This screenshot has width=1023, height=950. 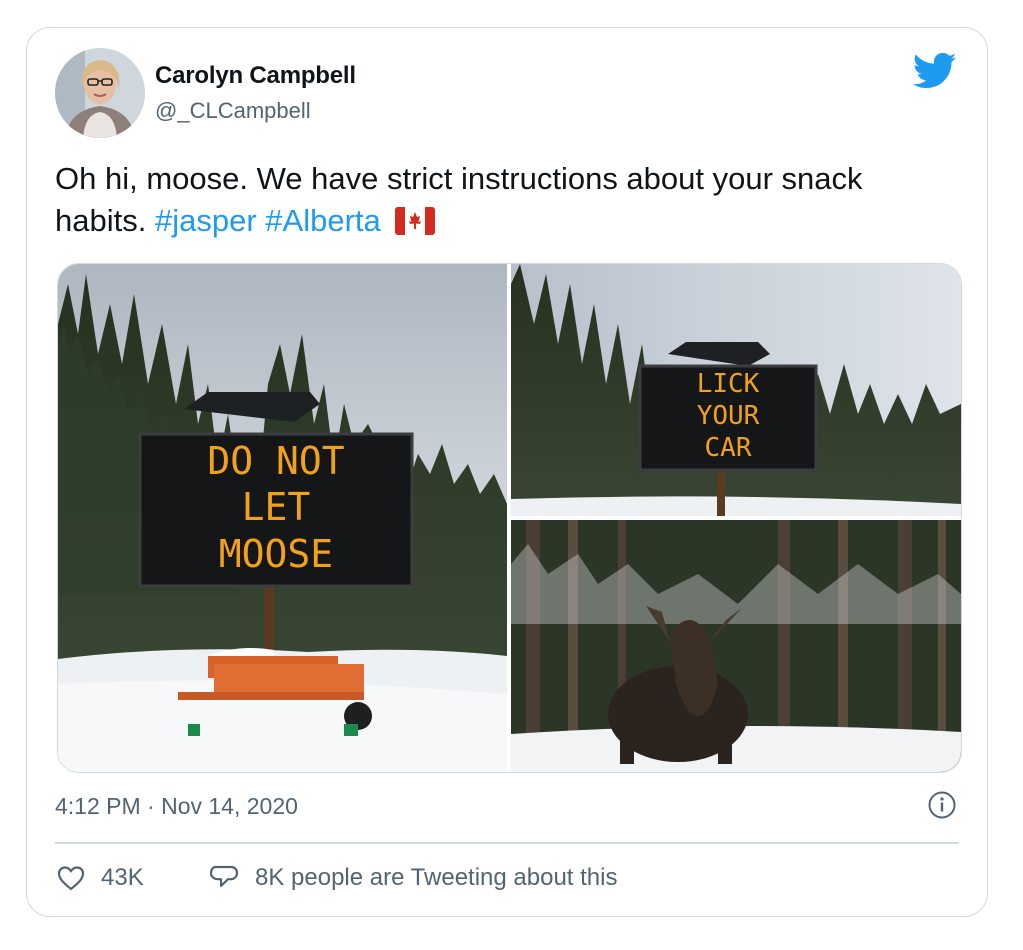 I want to click on photo-sign-lick-your-car: LICK YOUR CAR, so click(x=736, y=390).